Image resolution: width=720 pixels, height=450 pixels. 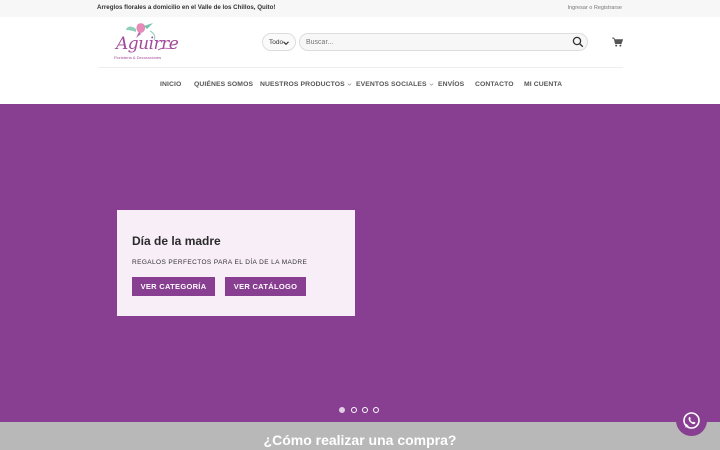 I want to click on nav-item-nuestros-productos: NUESTROS PRODUCTOS, so click(x=306, y=84).